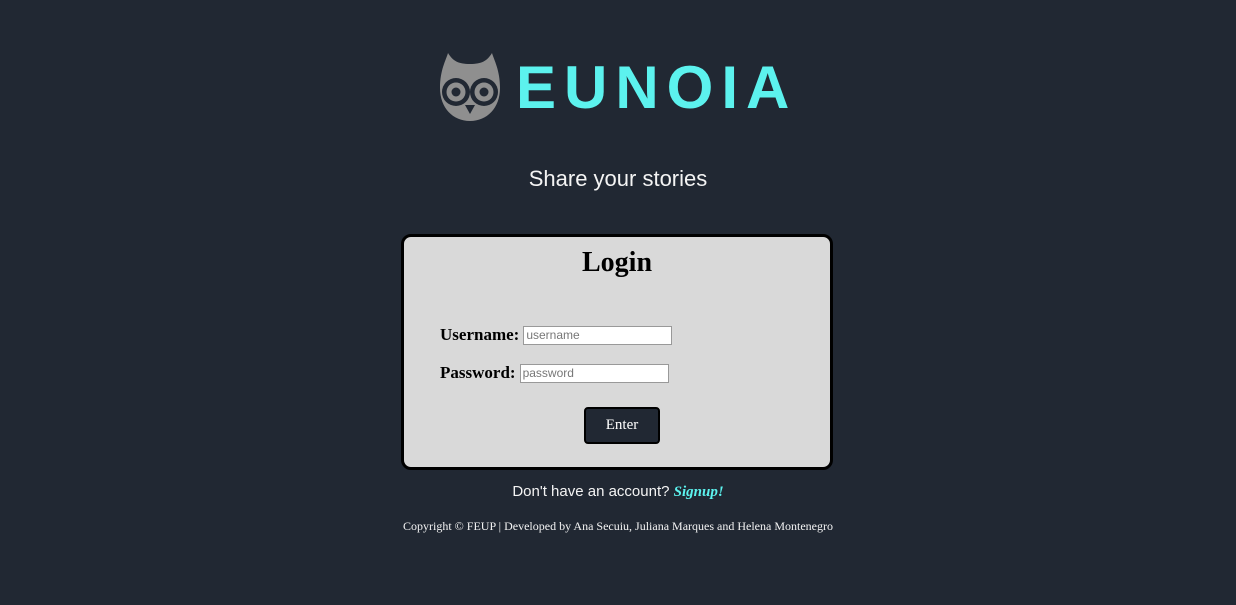 Image resolution: width=1236 pixels, height=605 pixels. Describe the element at coordinates (617, 262) in the screenshot. I see `login-title: Login` at that location.